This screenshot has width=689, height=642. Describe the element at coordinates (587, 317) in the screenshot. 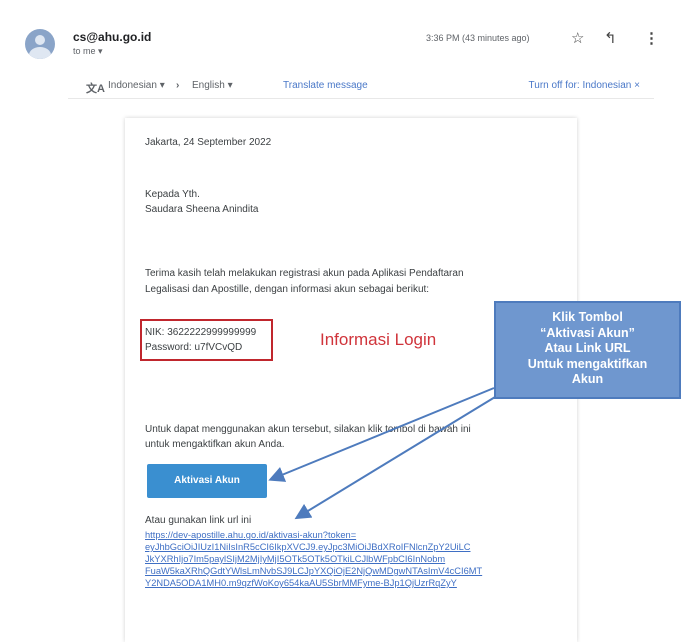

I see `callout-line: Klik Tombol` at that location.